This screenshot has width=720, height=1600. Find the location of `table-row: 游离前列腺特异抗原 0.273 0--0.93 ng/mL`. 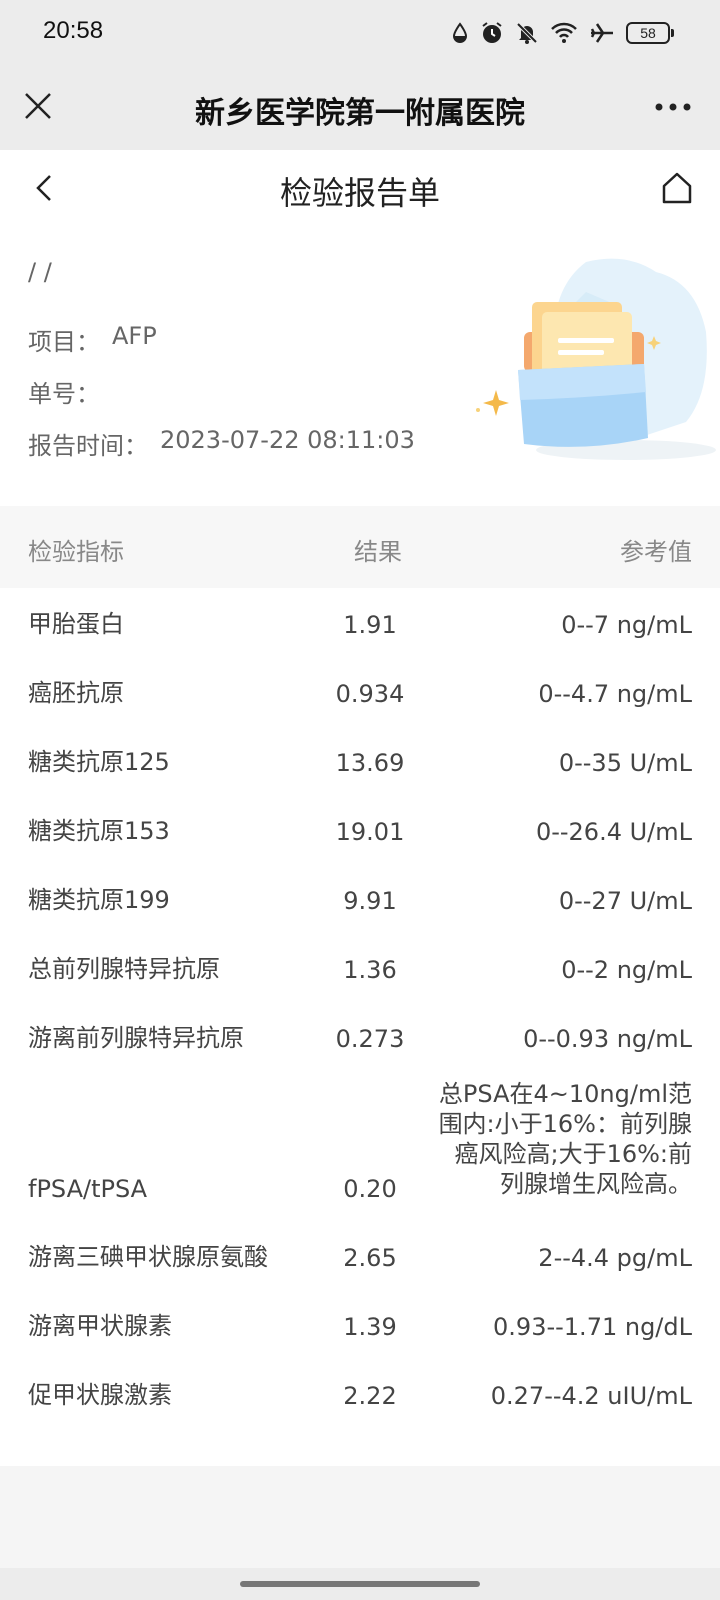

table-row: 游离前列腺特异抗原 0.273 0--0.93 ng/mL is located at coordinates (360, 1036).